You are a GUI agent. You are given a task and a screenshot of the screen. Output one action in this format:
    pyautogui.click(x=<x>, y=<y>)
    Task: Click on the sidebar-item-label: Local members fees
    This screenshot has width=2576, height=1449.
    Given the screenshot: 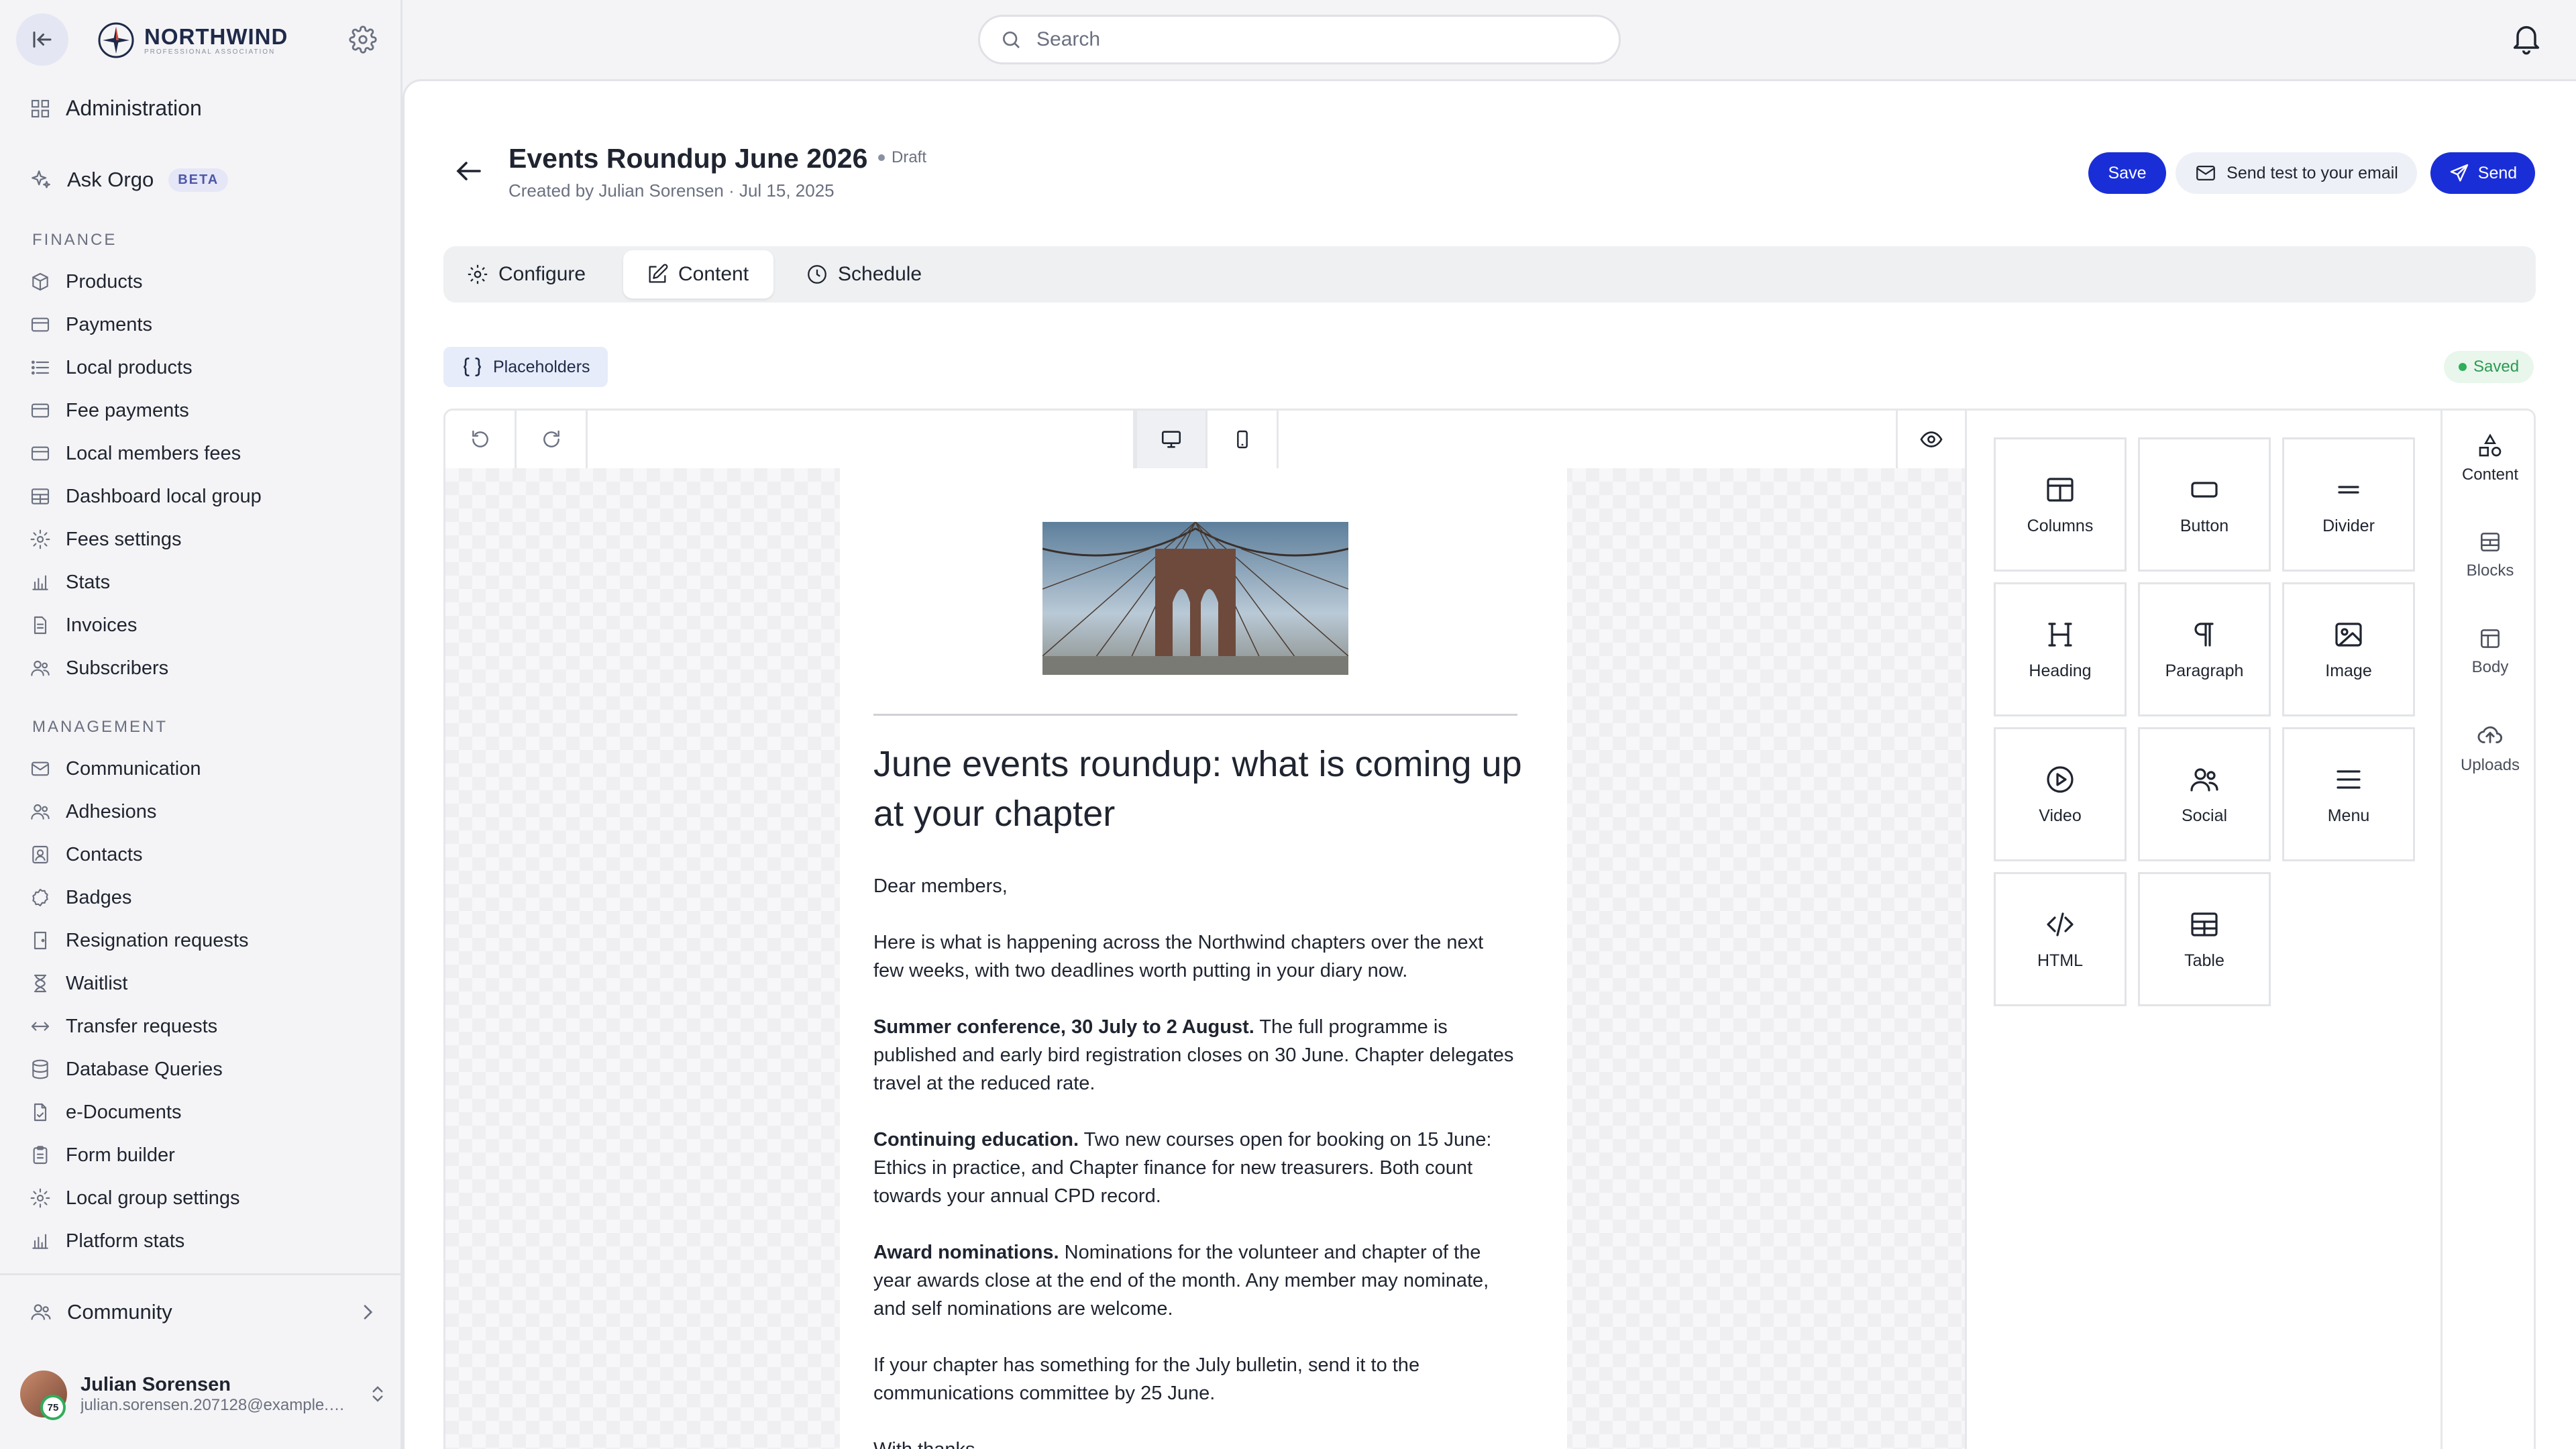 What is the action you would take?
    pyautogui.click(x=153, y=453)
    